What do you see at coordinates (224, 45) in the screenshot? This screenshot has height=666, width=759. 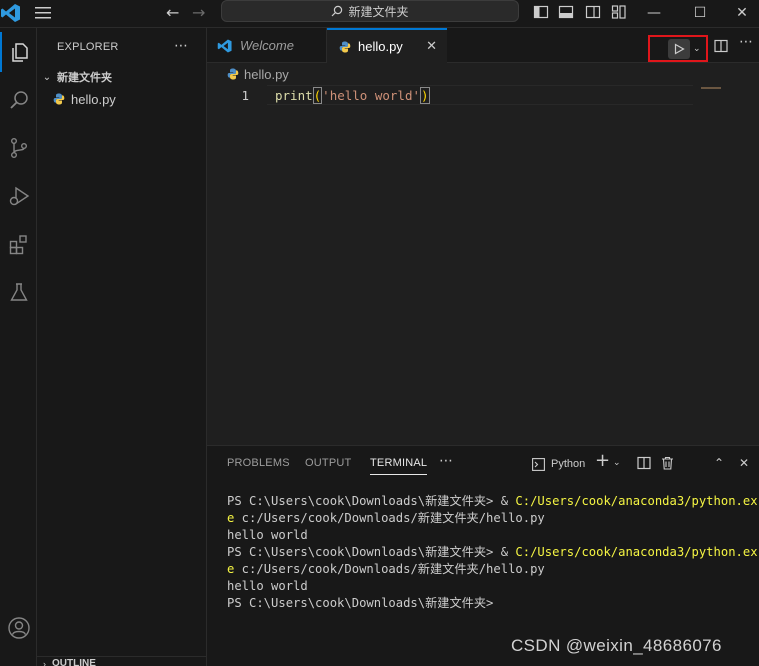 I see `vscode-icon` at bounding box center [224, 45].